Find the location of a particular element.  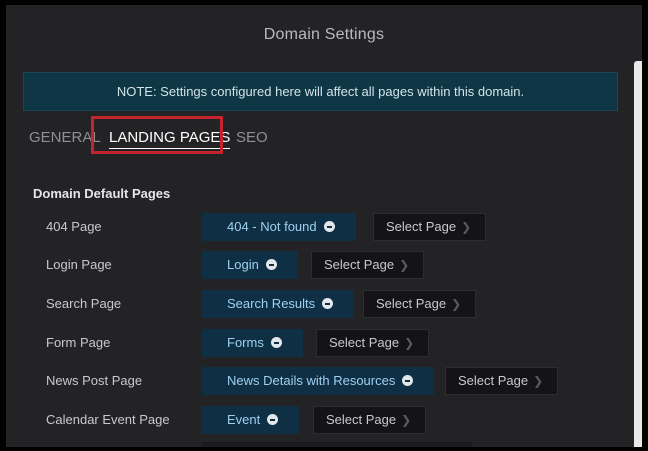

setting-row-search: Search Page Search Results Select Page ❯ is located at coordinates (324, 304).